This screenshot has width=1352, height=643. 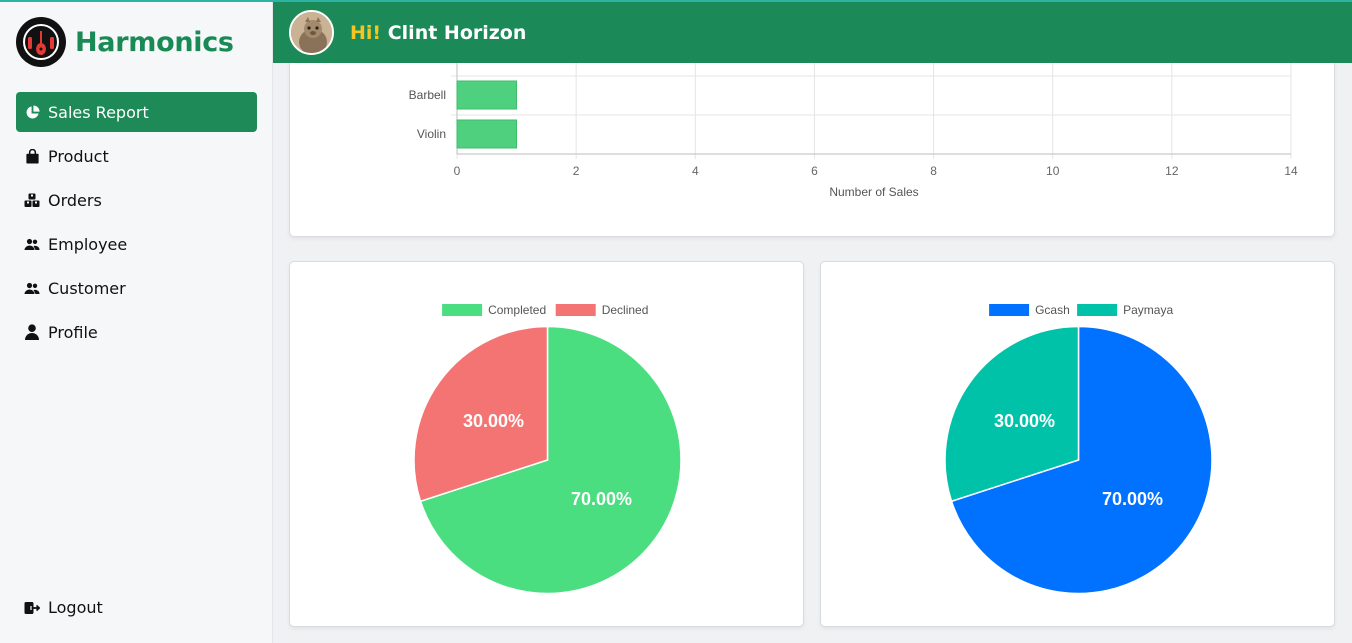 I want to click on x-tick-label: 6, so click(x=814, y=171).